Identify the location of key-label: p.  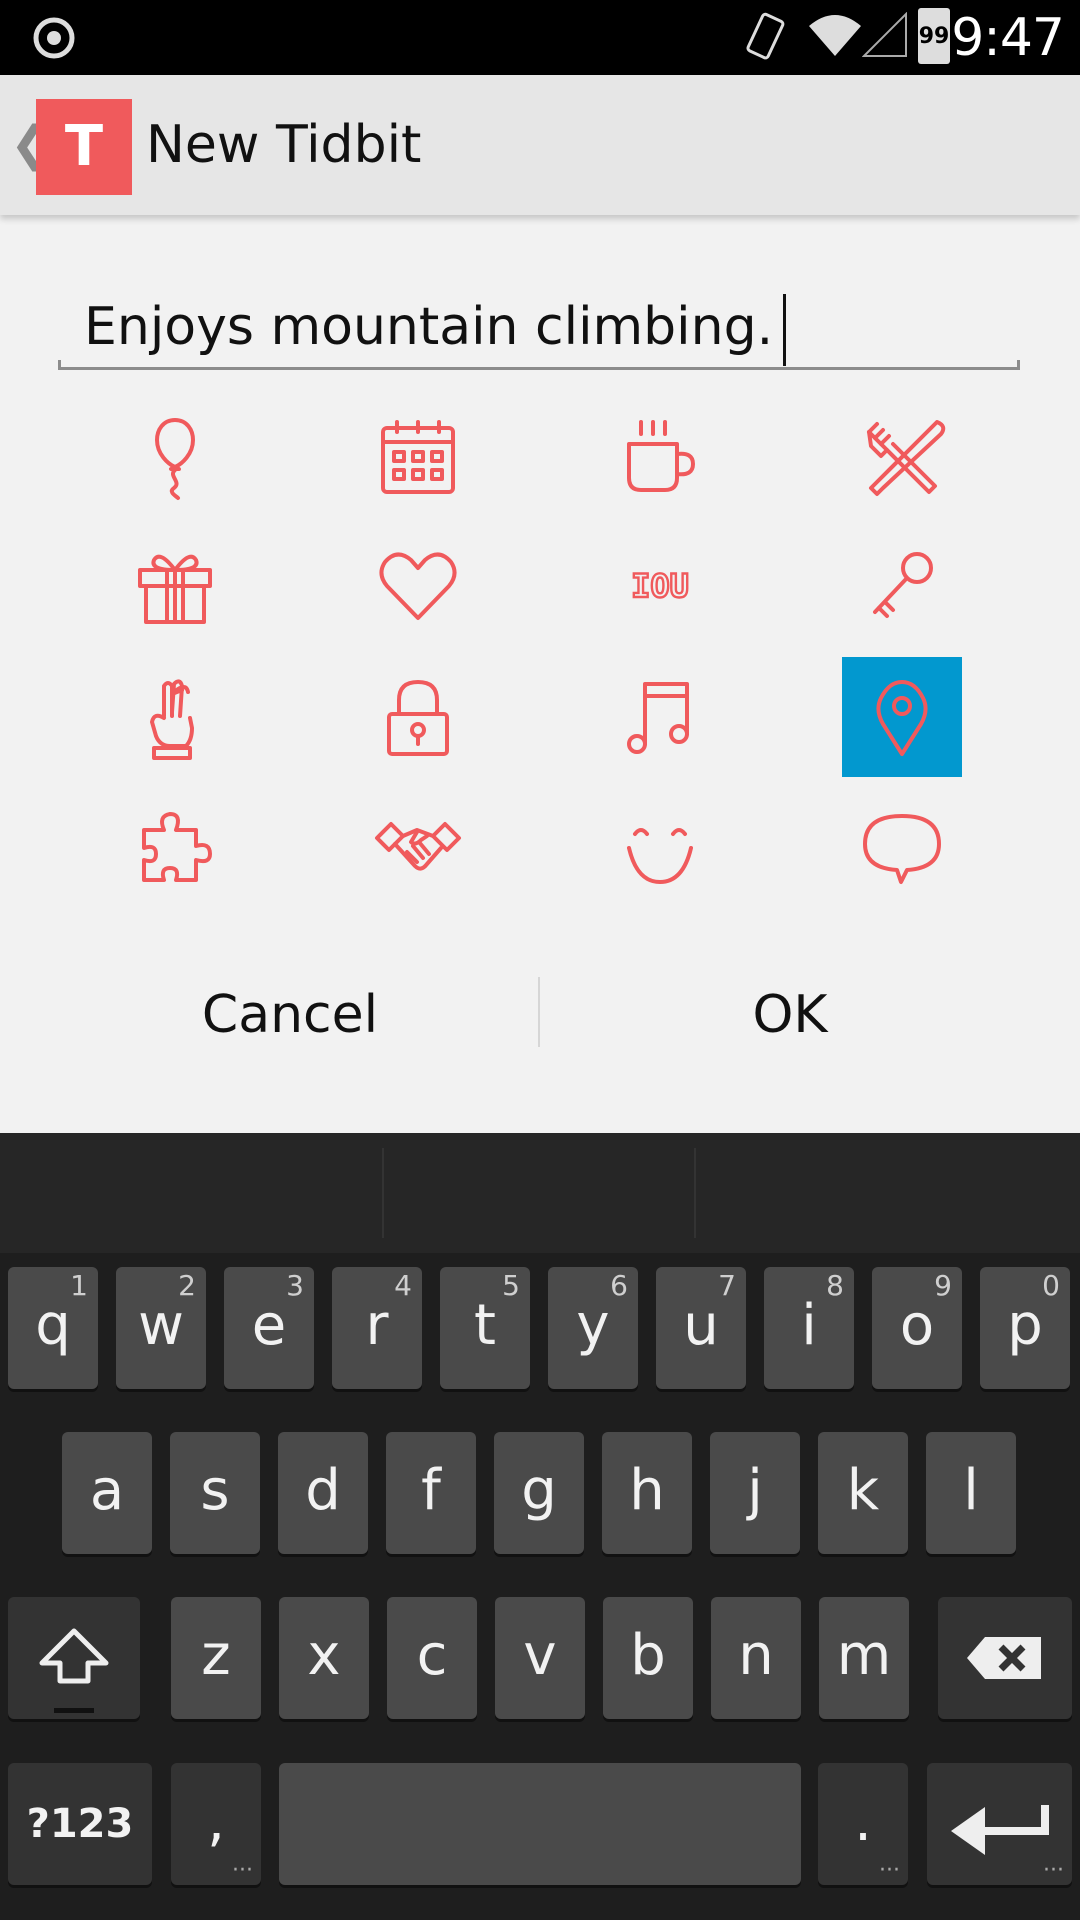
(1025, 1325).